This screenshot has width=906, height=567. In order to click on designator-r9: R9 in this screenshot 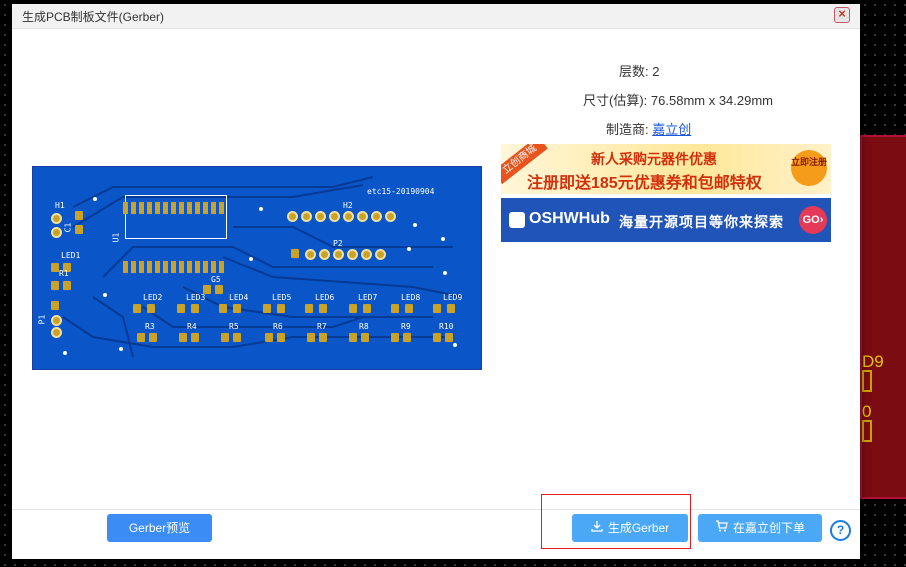, I will do `click(406, 326)`.